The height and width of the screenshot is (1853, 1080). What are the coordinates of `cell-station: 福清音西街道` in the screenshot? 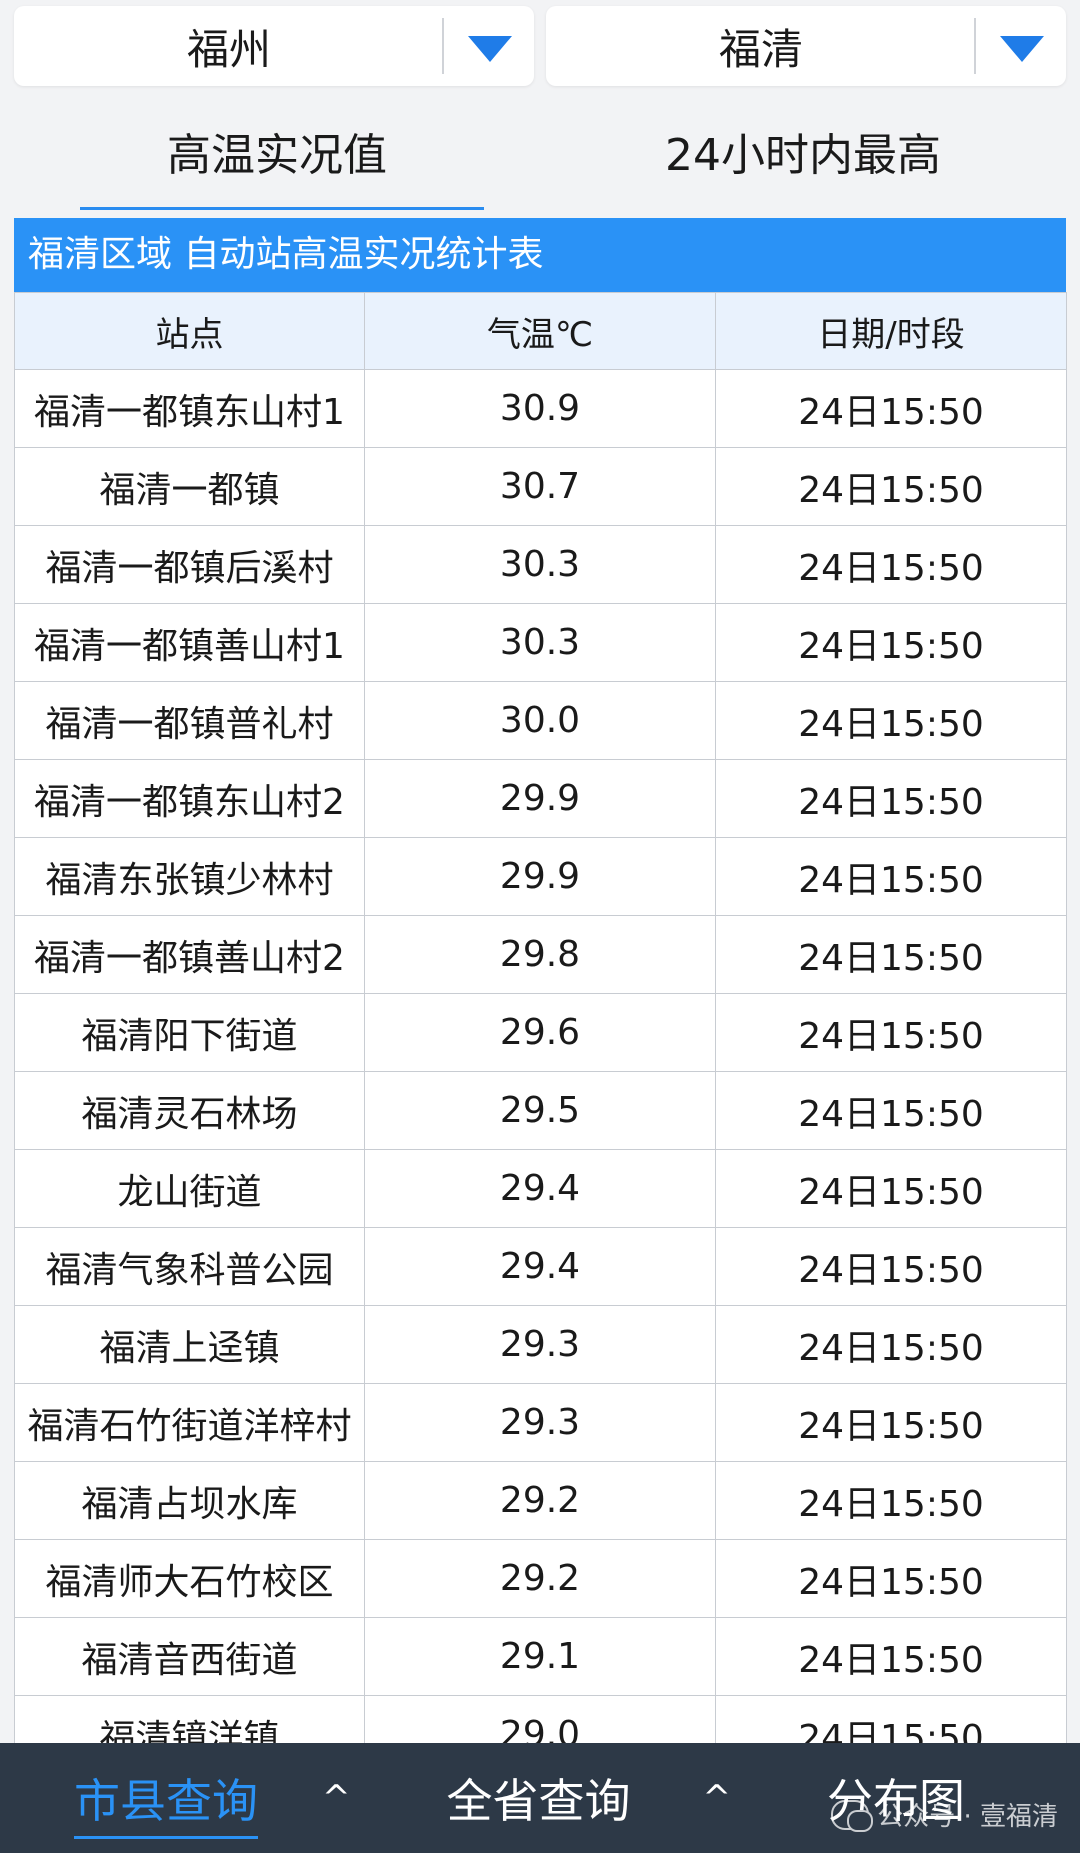 It's located at (189, 1656).